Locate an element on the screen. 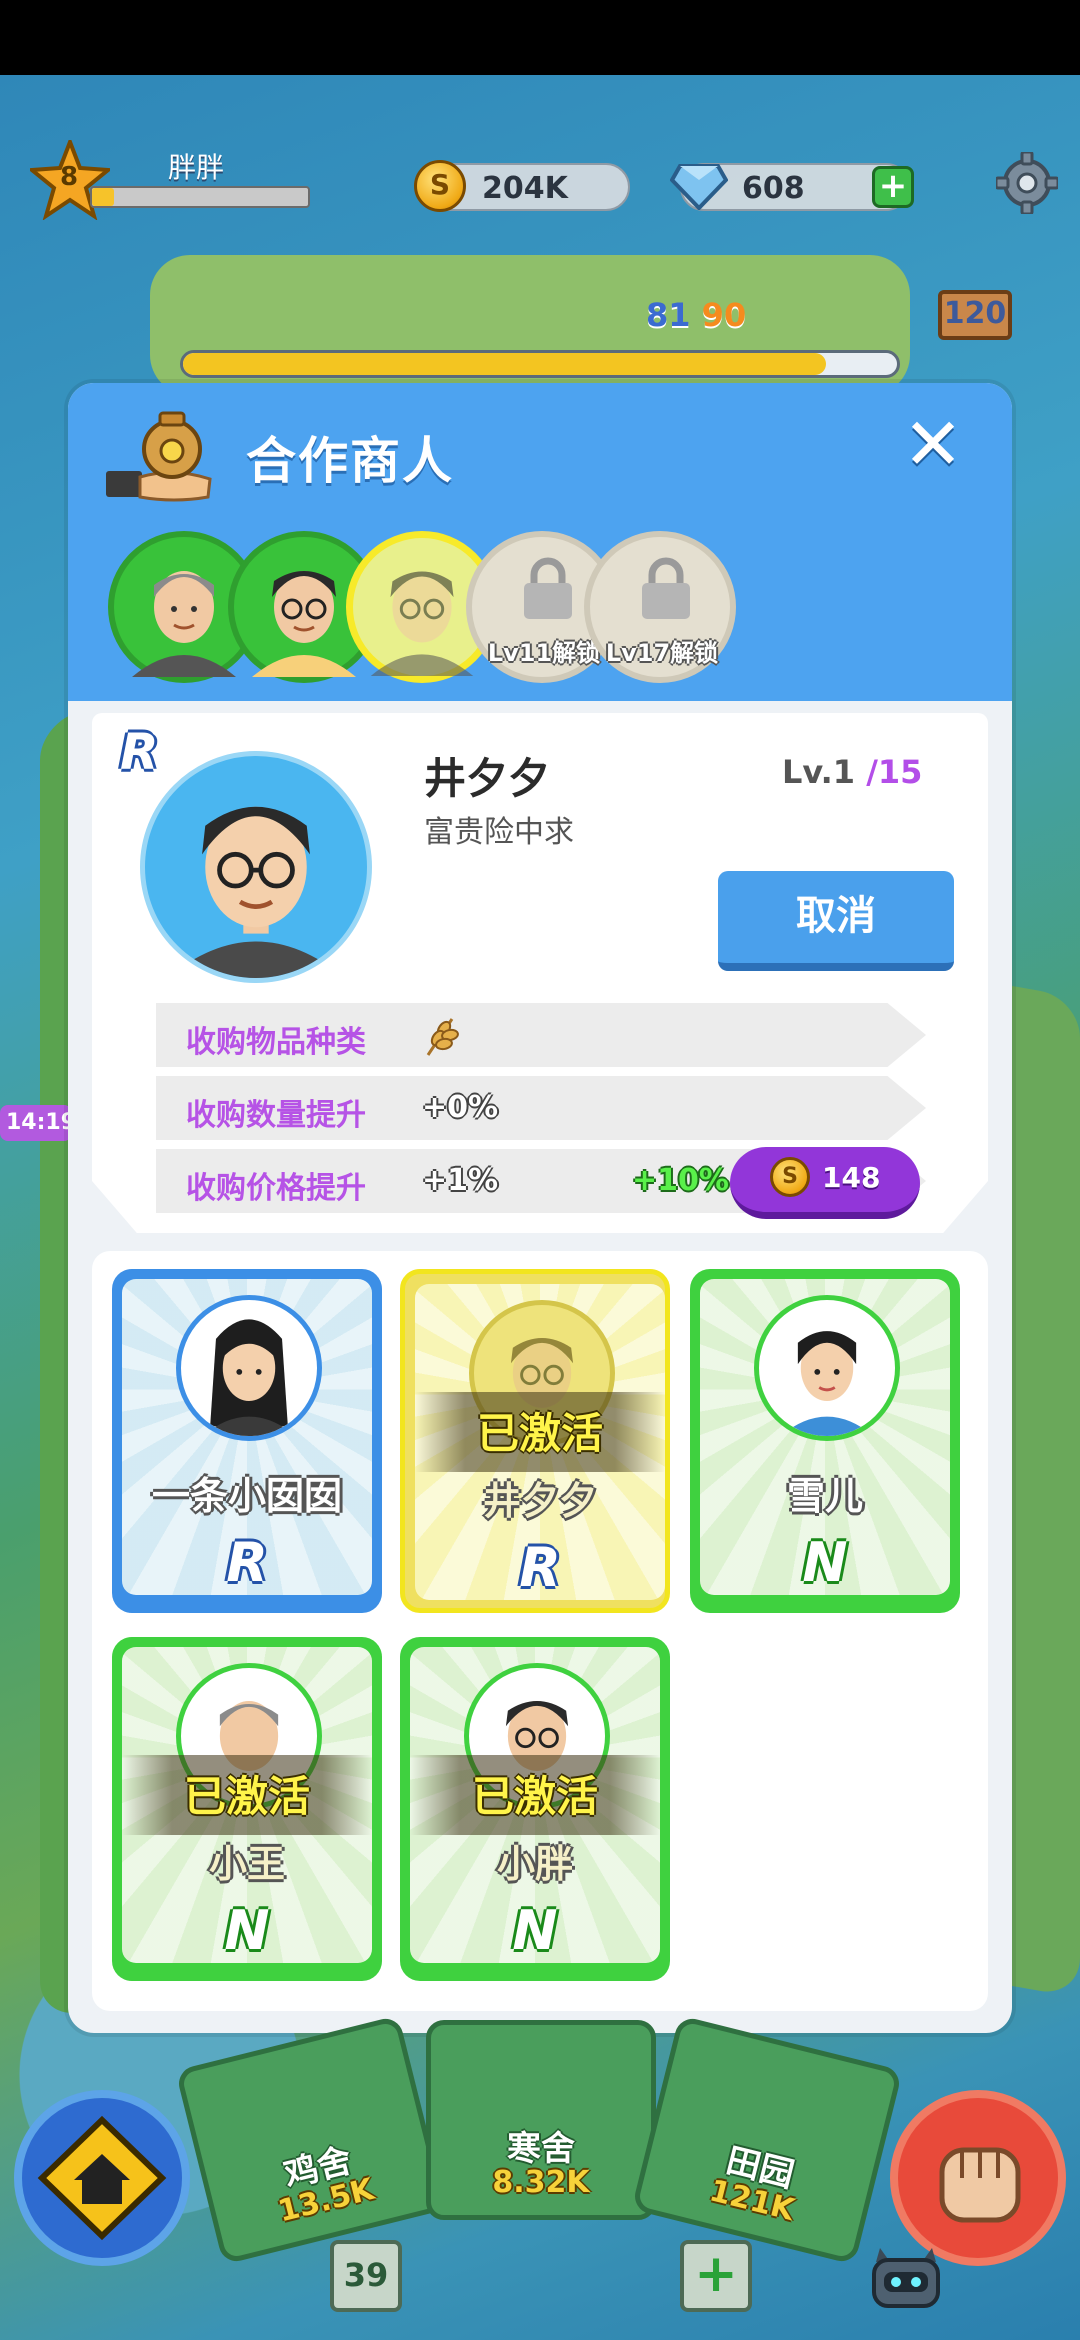 The height and width of the screenshot is (2340, 1080). add-card-button: + is located at coordinates (716, 2276).